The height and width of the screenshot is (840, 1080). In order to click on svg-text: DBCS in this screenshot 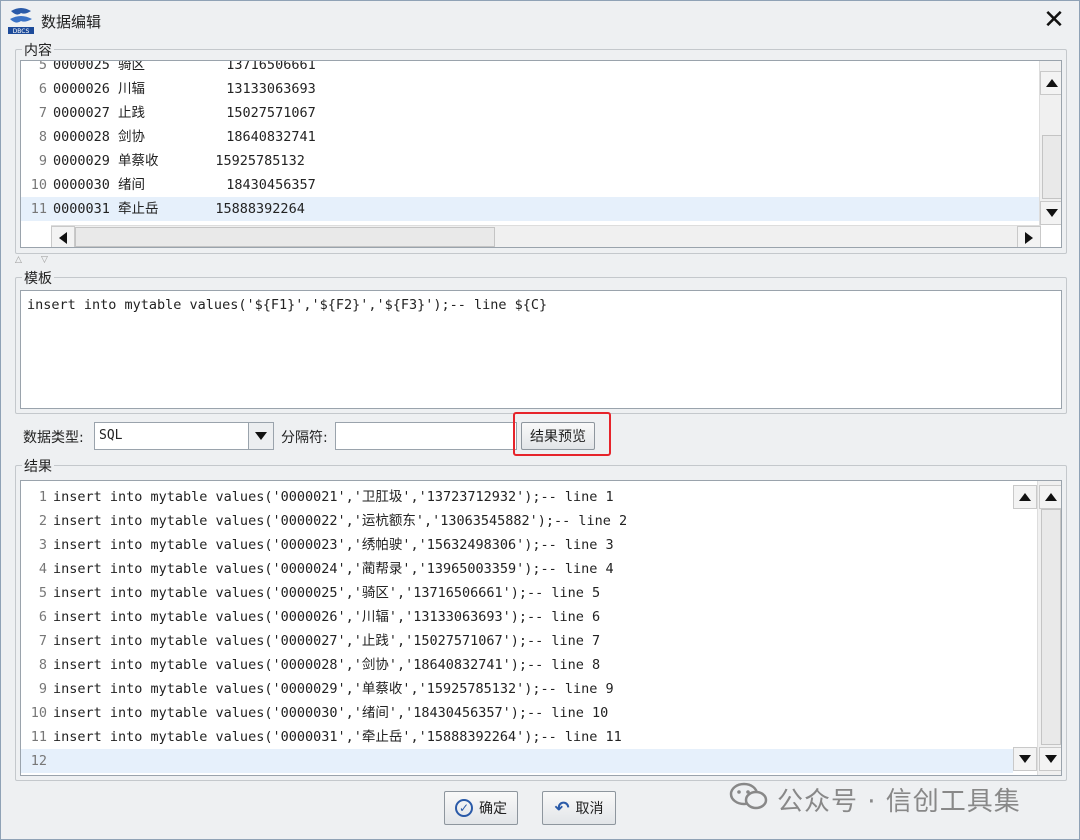, I will do `click(21, 31)`.